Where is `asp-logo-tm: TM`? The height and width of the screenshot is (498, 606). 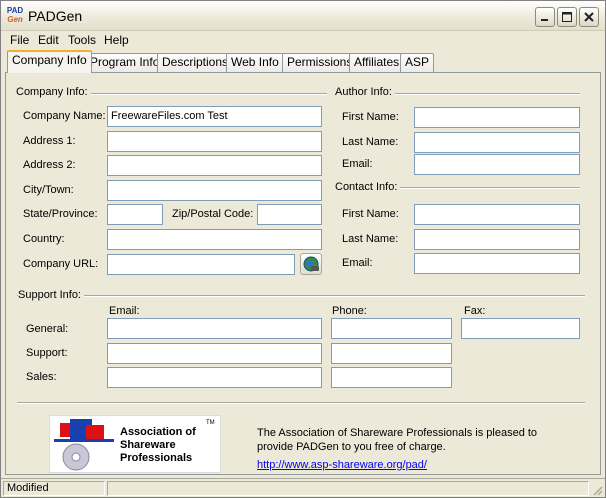 asp-logo-tm: TM is located at coordinates (210, 423).